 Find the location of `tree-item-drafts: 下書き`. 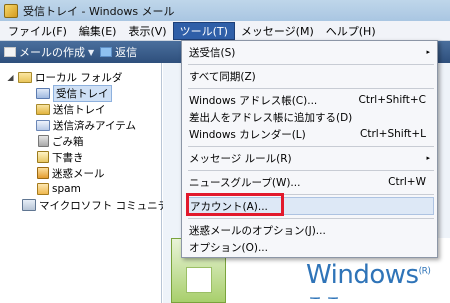

tree-item-drafts: 下書き is located at coordinates (60, 157).